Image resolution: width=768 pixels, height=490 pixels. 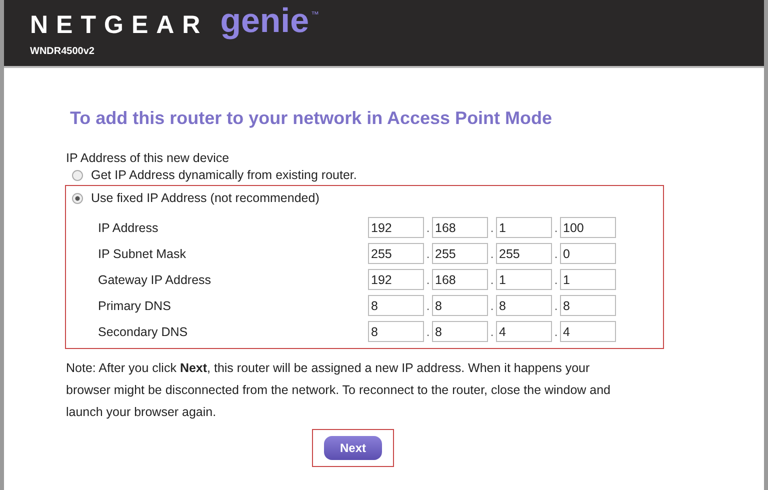 I want to click on page-title: To add this router to your network in Access Point Mode, so click(x=312, y=118).